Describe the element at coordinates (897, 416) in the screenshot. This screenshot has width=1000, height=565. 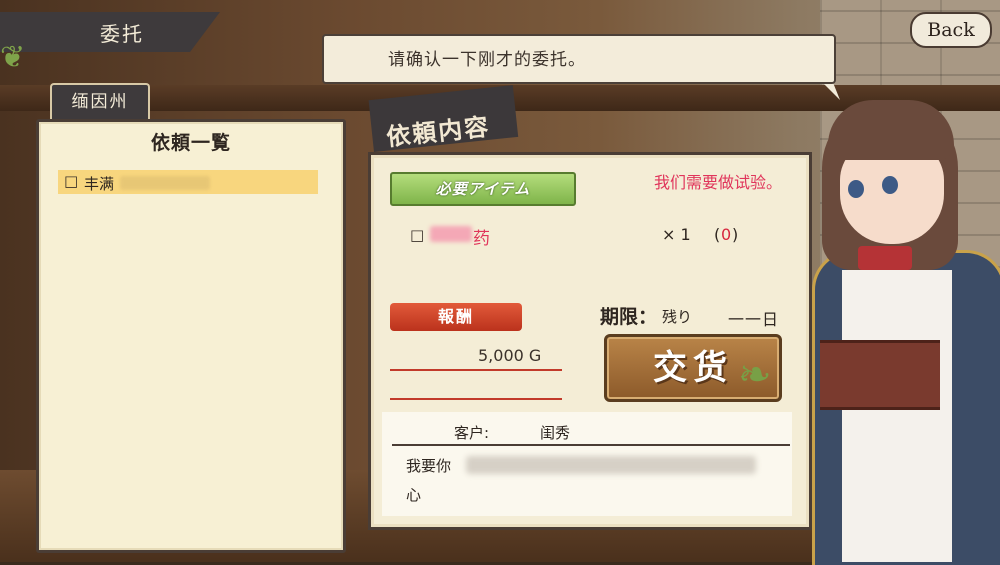
I see `character-dress` at that location.